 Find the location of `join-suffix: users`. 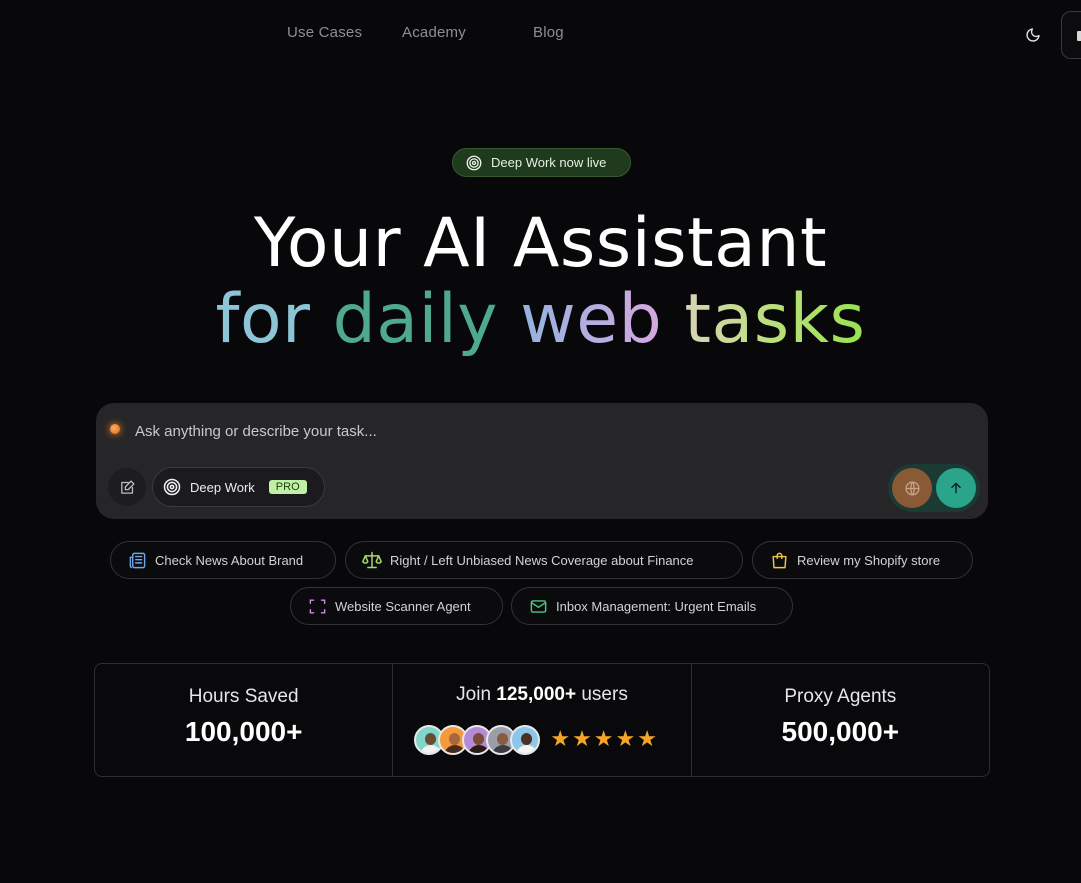

join-suffix: users is located at coordinates (604, 694).